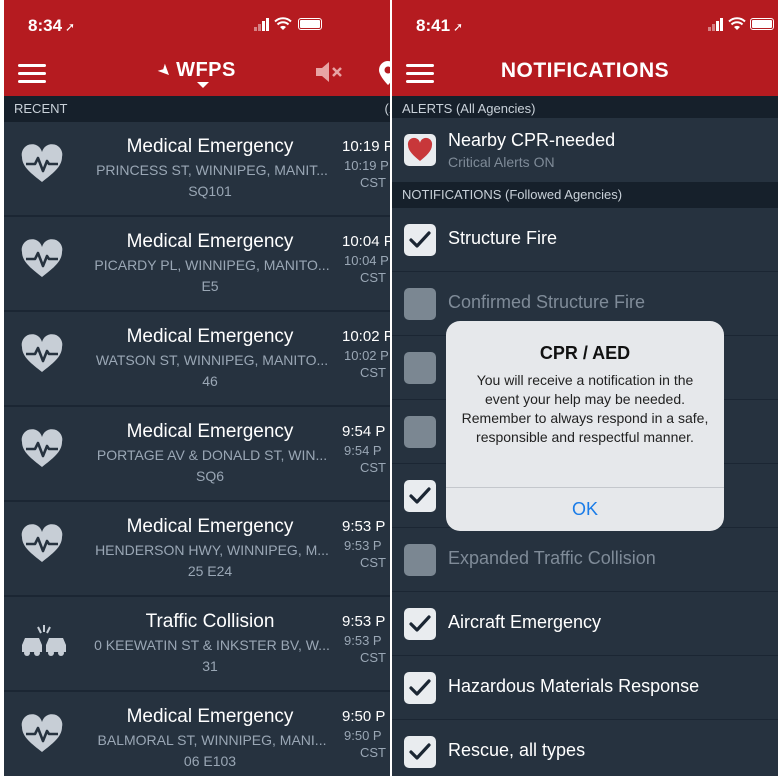  Describe the element at coordinates (363, 450) in the screenshot. I see `incident-time-secondary: 9:54 P` at that location.